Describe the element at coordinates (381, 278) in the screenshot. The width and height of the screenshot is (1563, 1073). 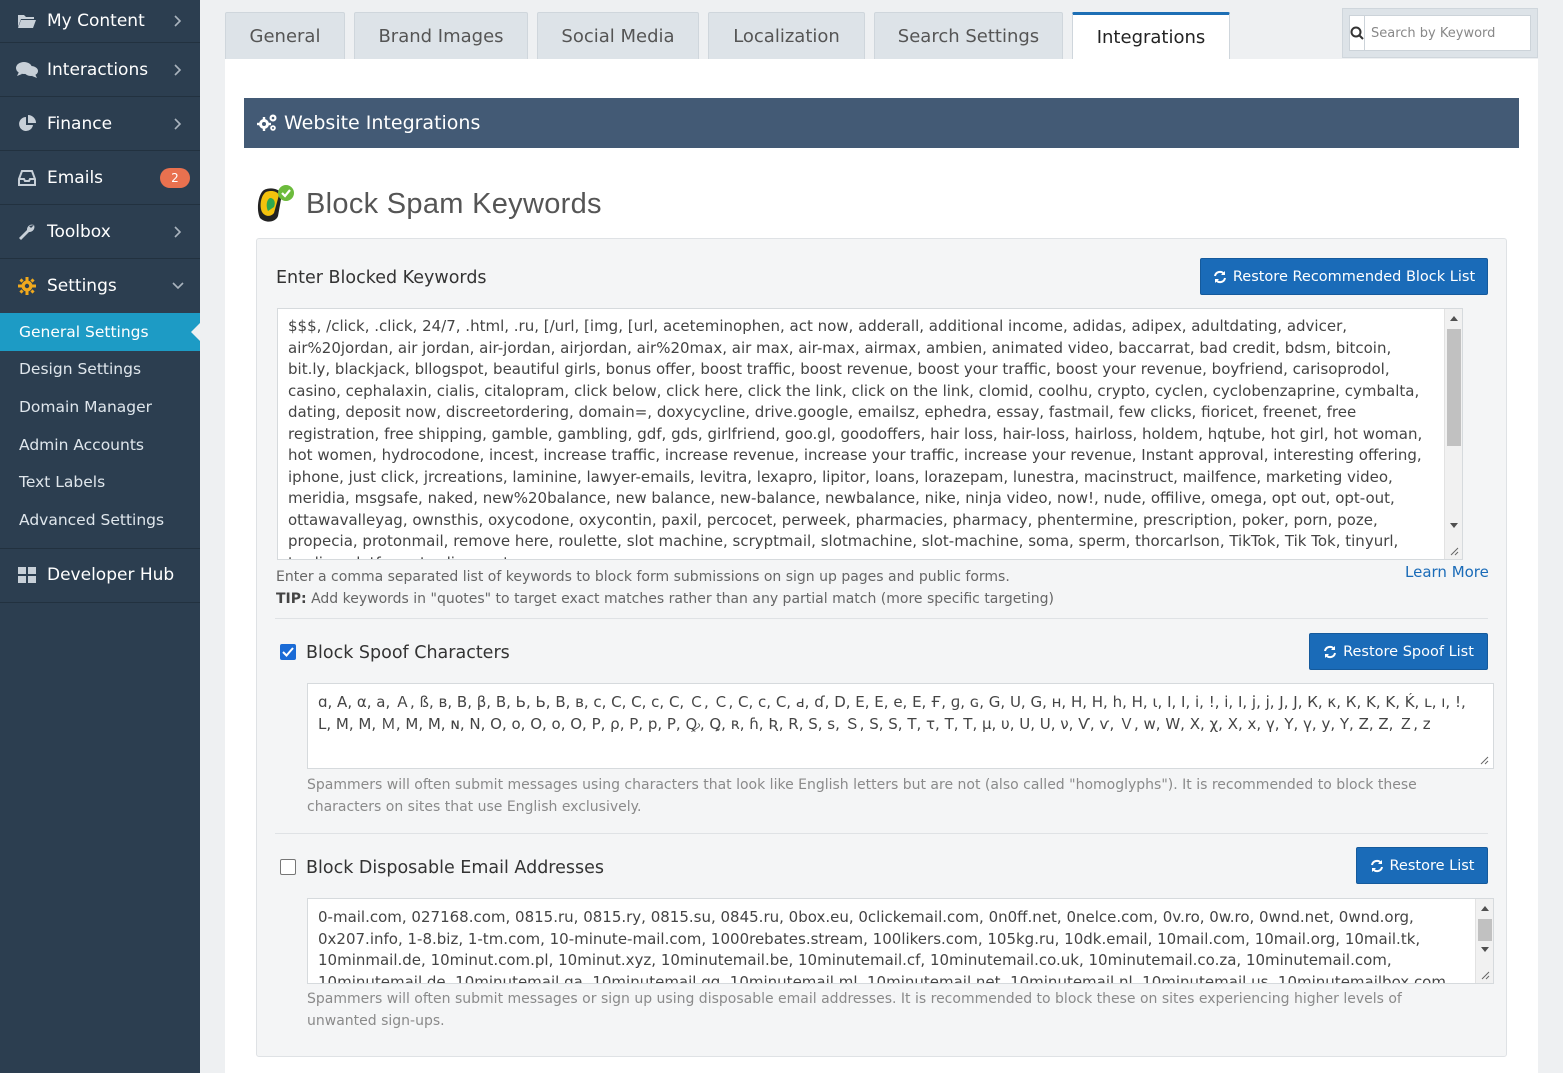
I see `keywords-label: Enter Blocked Keywords` at that location.